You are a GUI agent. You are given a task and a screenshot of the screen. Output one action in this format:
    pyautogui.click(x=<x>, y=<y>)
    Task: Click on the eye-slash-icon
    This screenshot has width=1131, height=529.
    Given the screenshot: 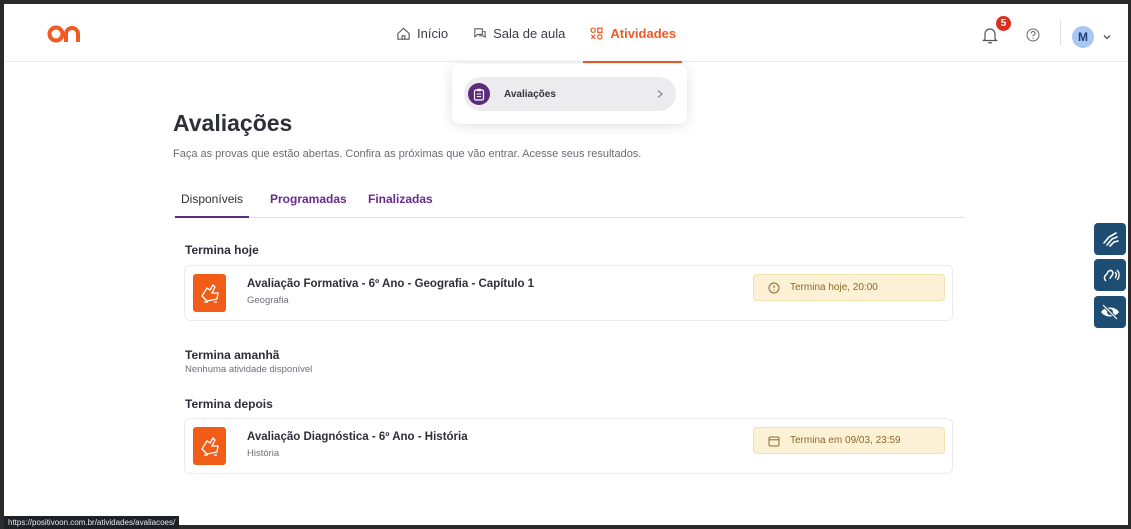 What is the action you would take?
    pyautogui.click(x=1110, y=312)
    